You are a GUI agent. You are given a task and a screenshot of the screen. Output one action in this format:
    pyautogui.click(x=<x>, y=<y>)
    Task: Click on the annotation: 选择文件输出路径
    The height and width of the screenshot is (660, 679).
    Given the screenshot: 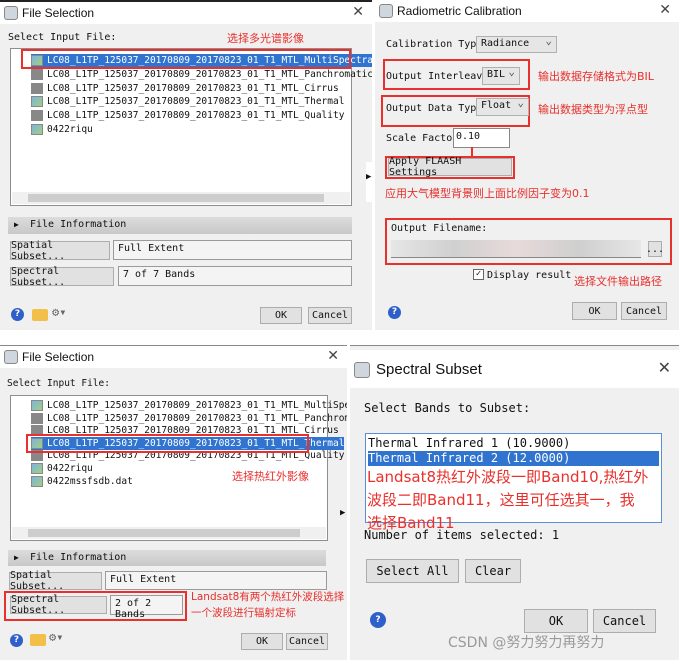 What is the action you would take?
    pyautogui.click(x=618, y=281)
    